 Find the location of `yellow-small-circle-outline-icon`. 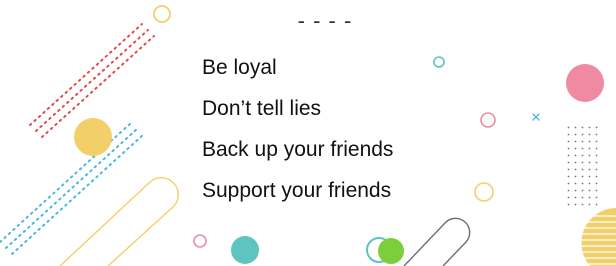

yellow-small-circle-outline-icon is located at coordinates (484, 192).